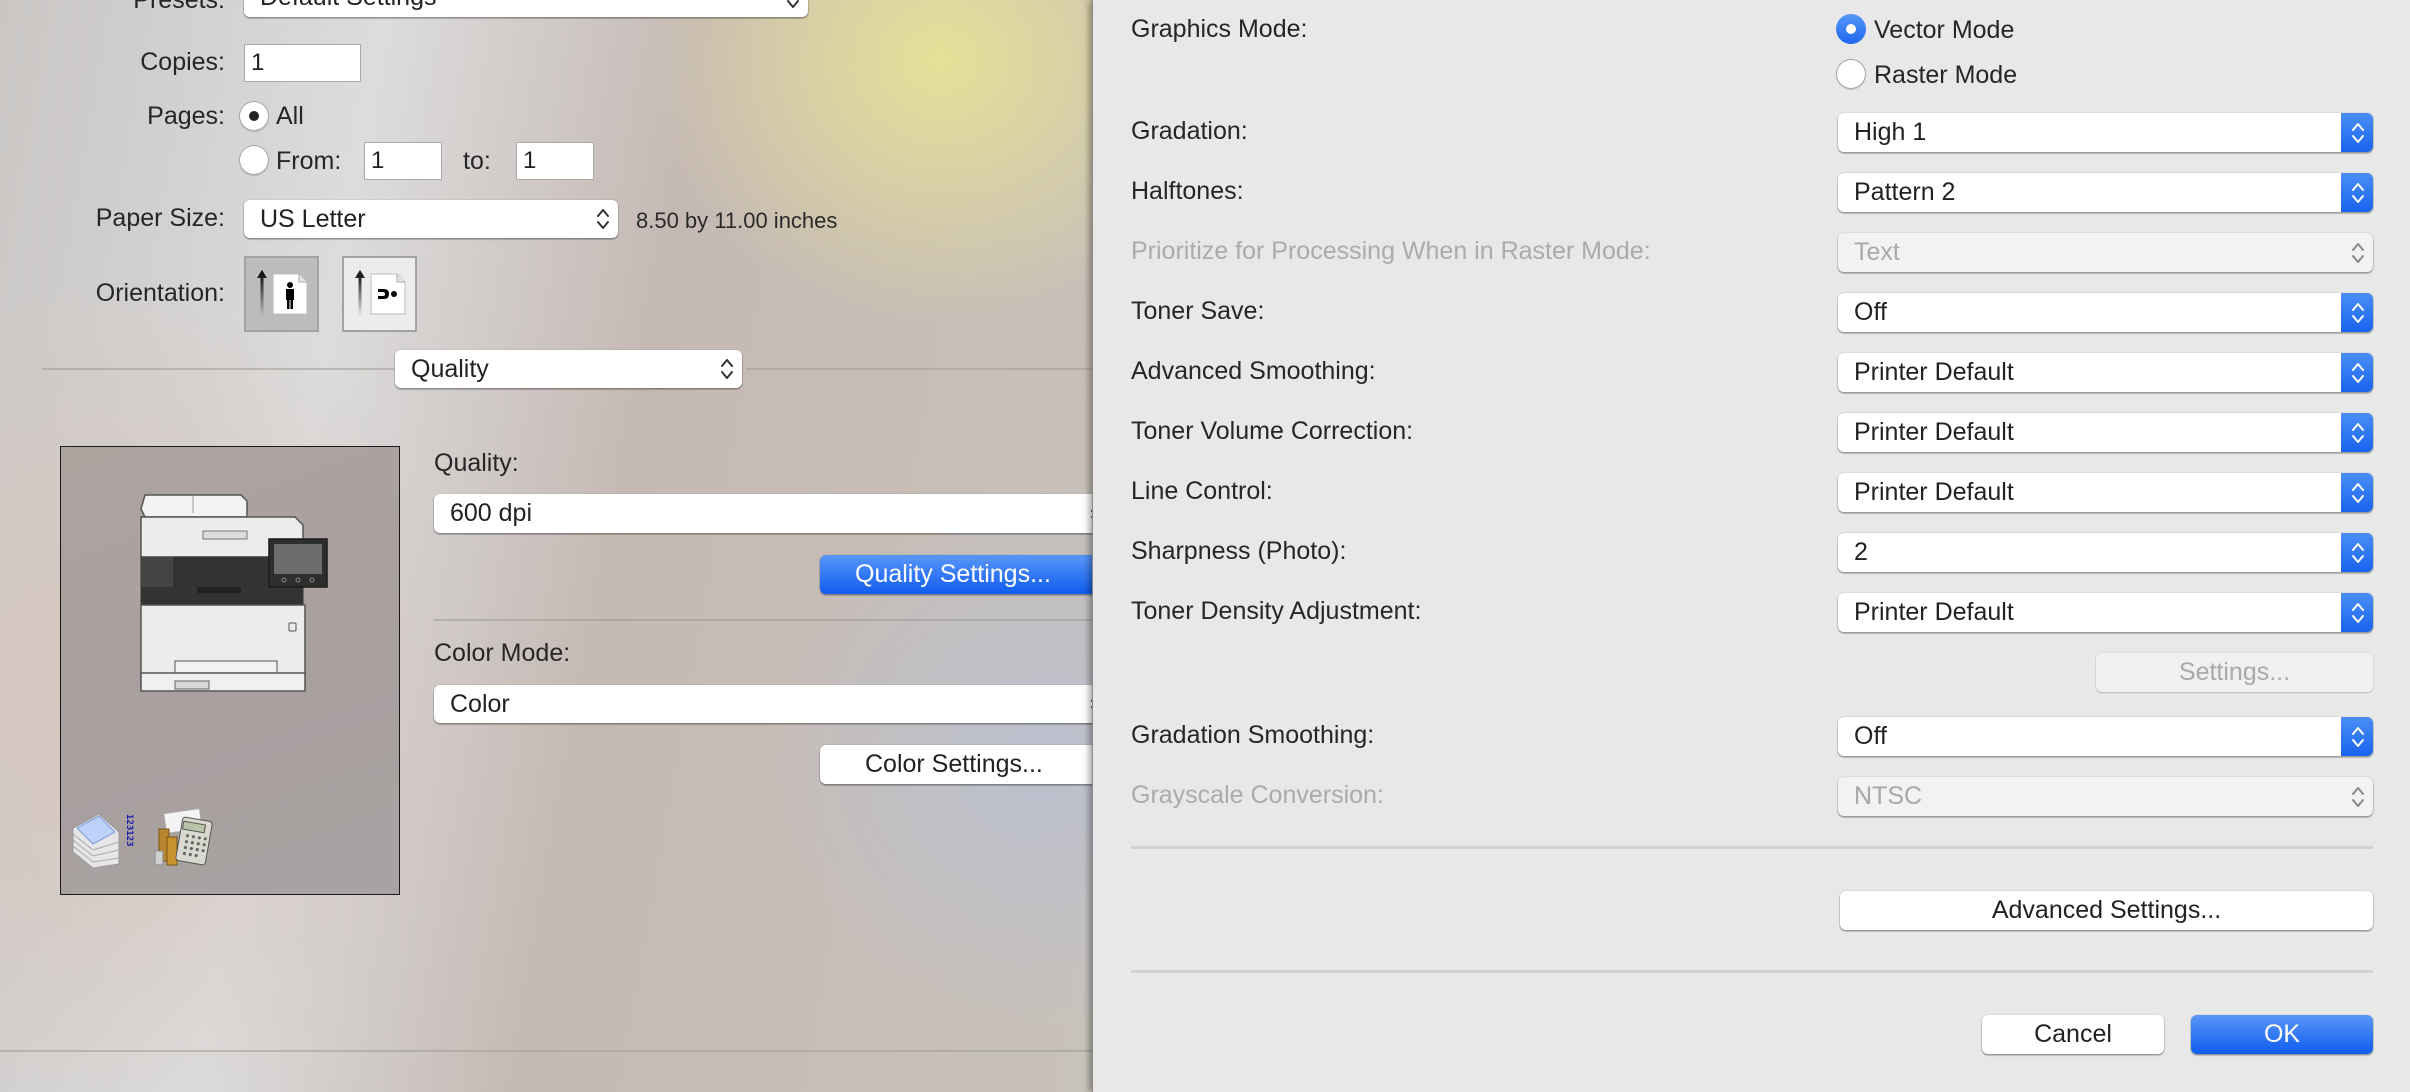 Image resolution: width=2410 pixels, height=1092 pixels. What do you see at coordinates (1257, 795) in the screenshot?
I see `grayscale-conversion-label: Grayscale Conversion:` at bounding box center [1257, 795].